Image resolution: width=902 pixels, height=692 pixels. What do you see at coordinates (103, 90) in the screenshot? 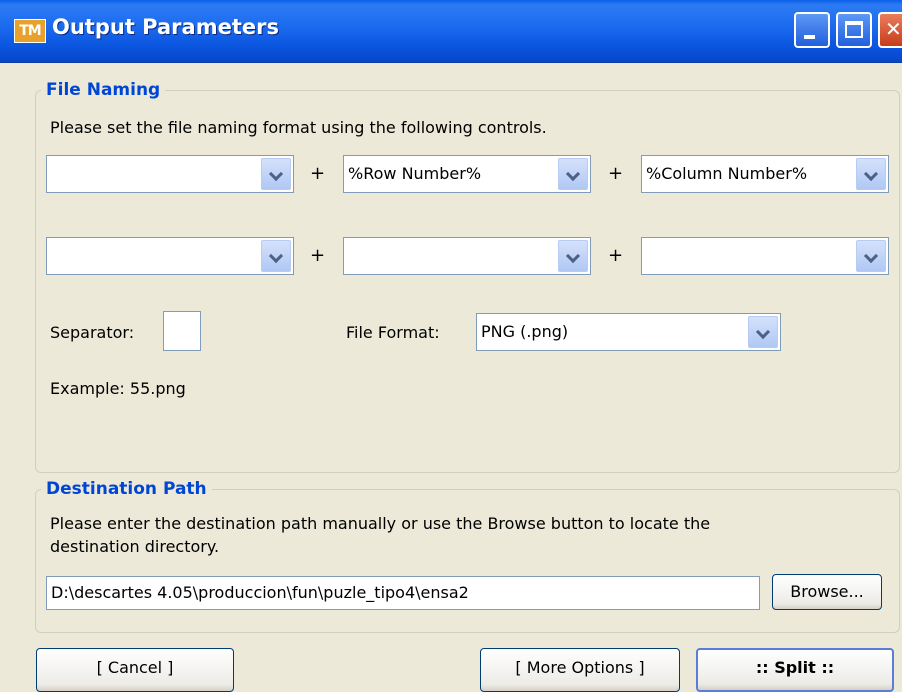
I see `file-naming-legend: File Naming` at bounding box center [103, 90].